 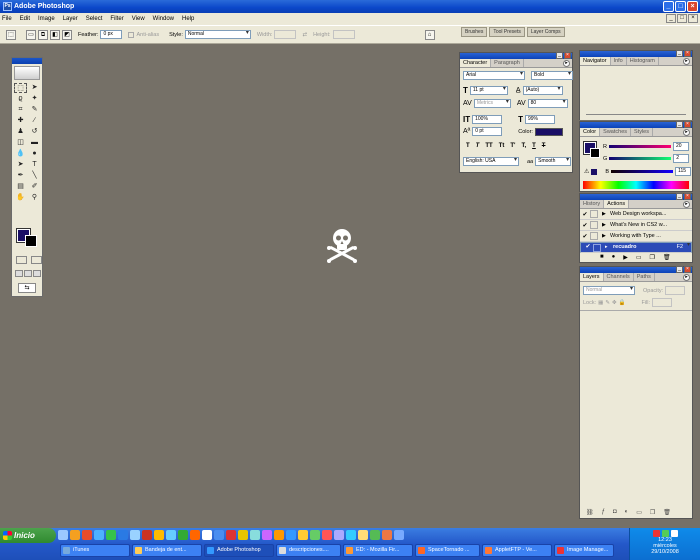 I want to click on tracking-select: 80, so click(x=547, y=103).